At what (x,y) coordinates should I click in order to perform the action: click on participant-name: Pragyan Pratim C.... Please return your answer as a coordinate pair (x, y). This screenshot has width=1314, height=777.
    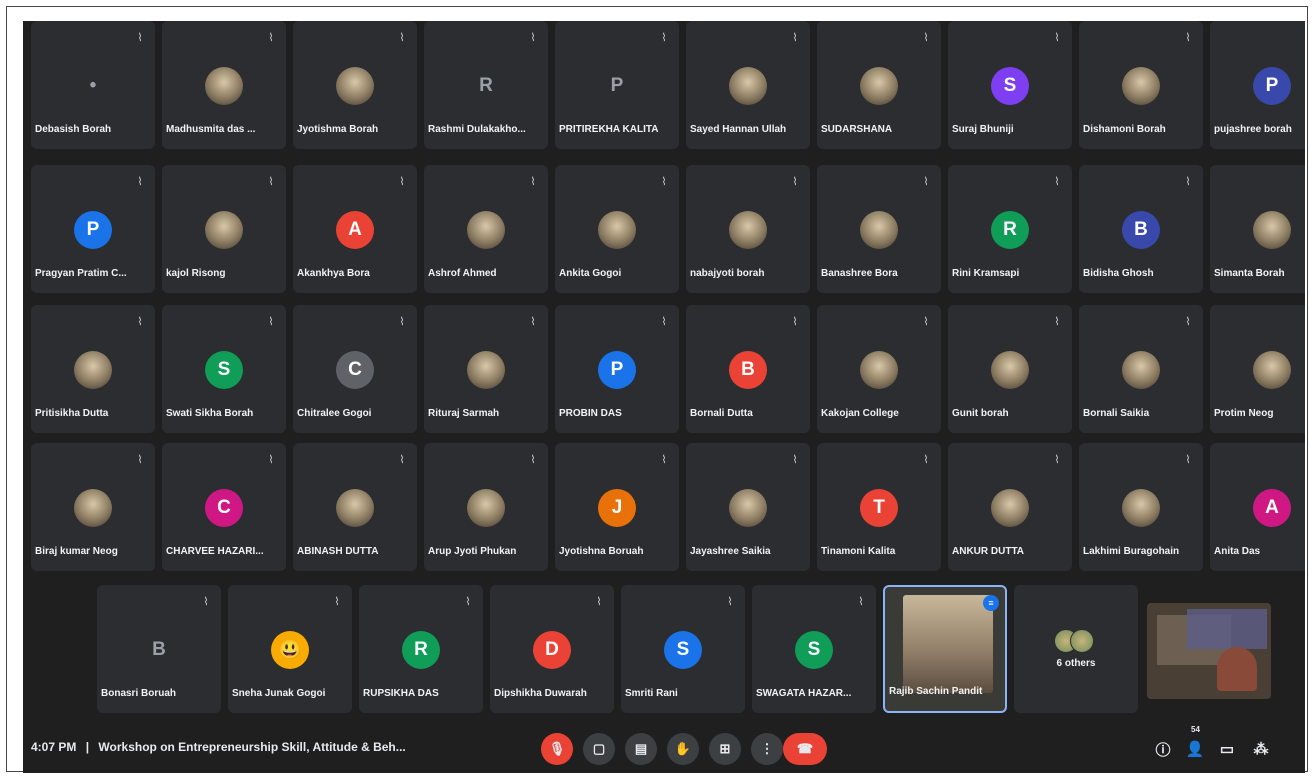
    Looking at the image, I should click on (81, 273).